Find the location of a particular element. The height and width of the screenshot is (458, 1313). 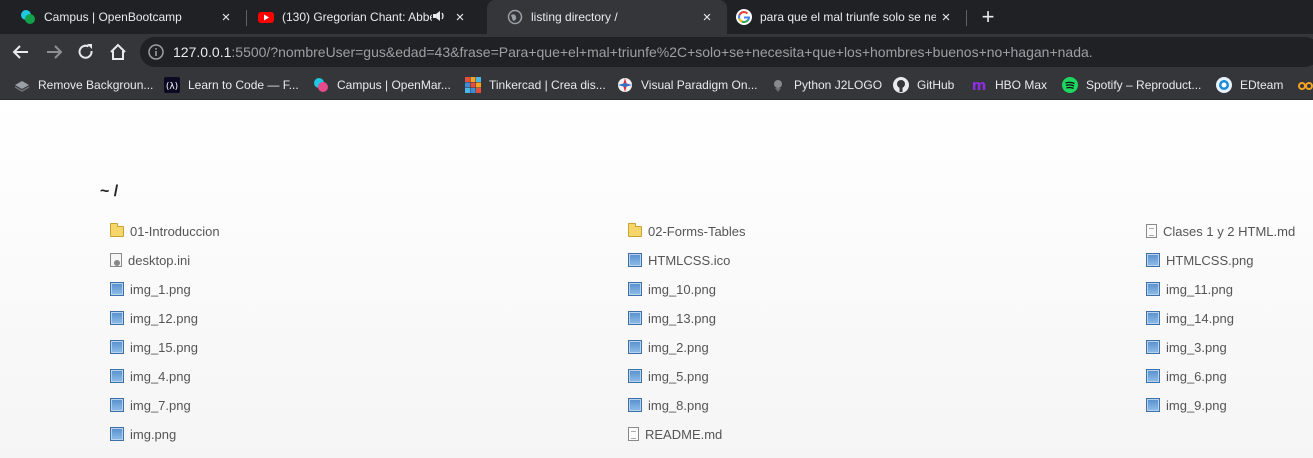

folder-link: 01-Introduccion is located at coordinates (165, 231).